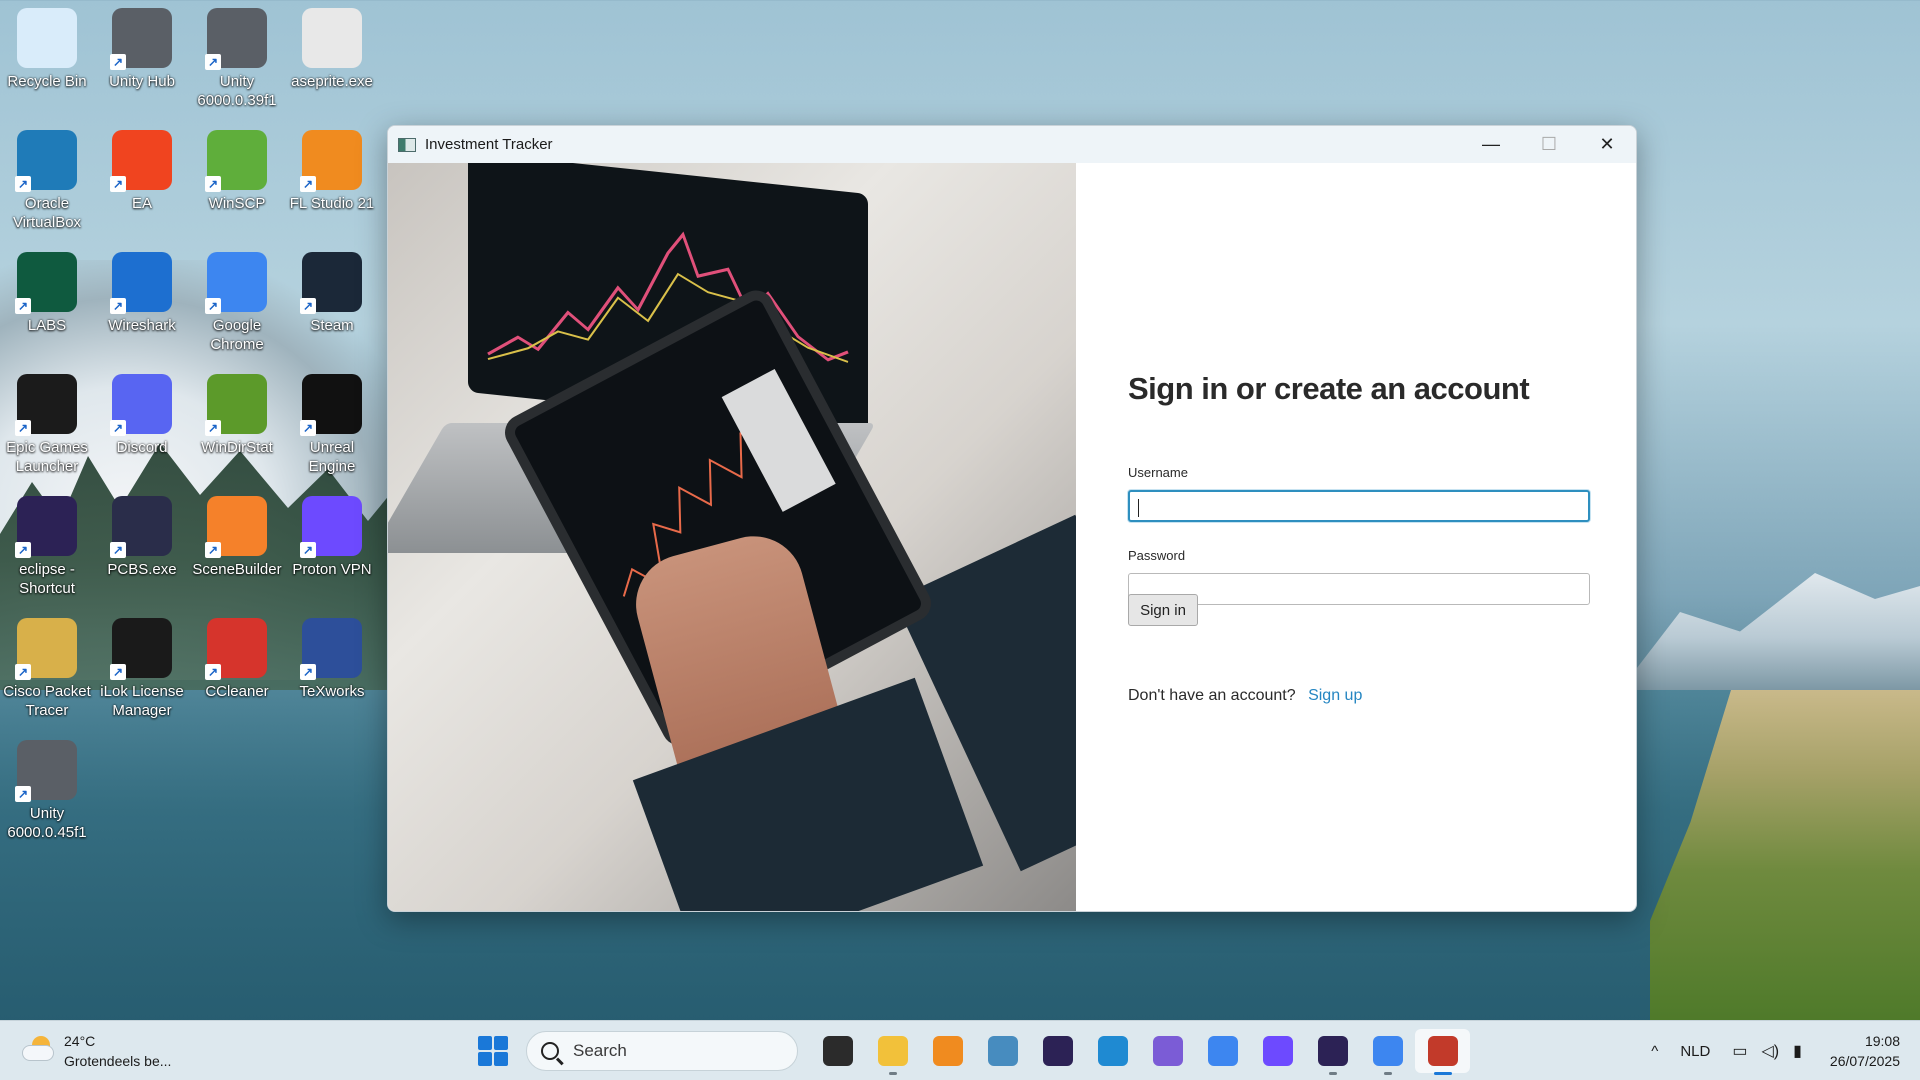  Describe the element at coordinates (1770, 1051) in the screenshot. I see `volume-icon: ◁)` at that location.